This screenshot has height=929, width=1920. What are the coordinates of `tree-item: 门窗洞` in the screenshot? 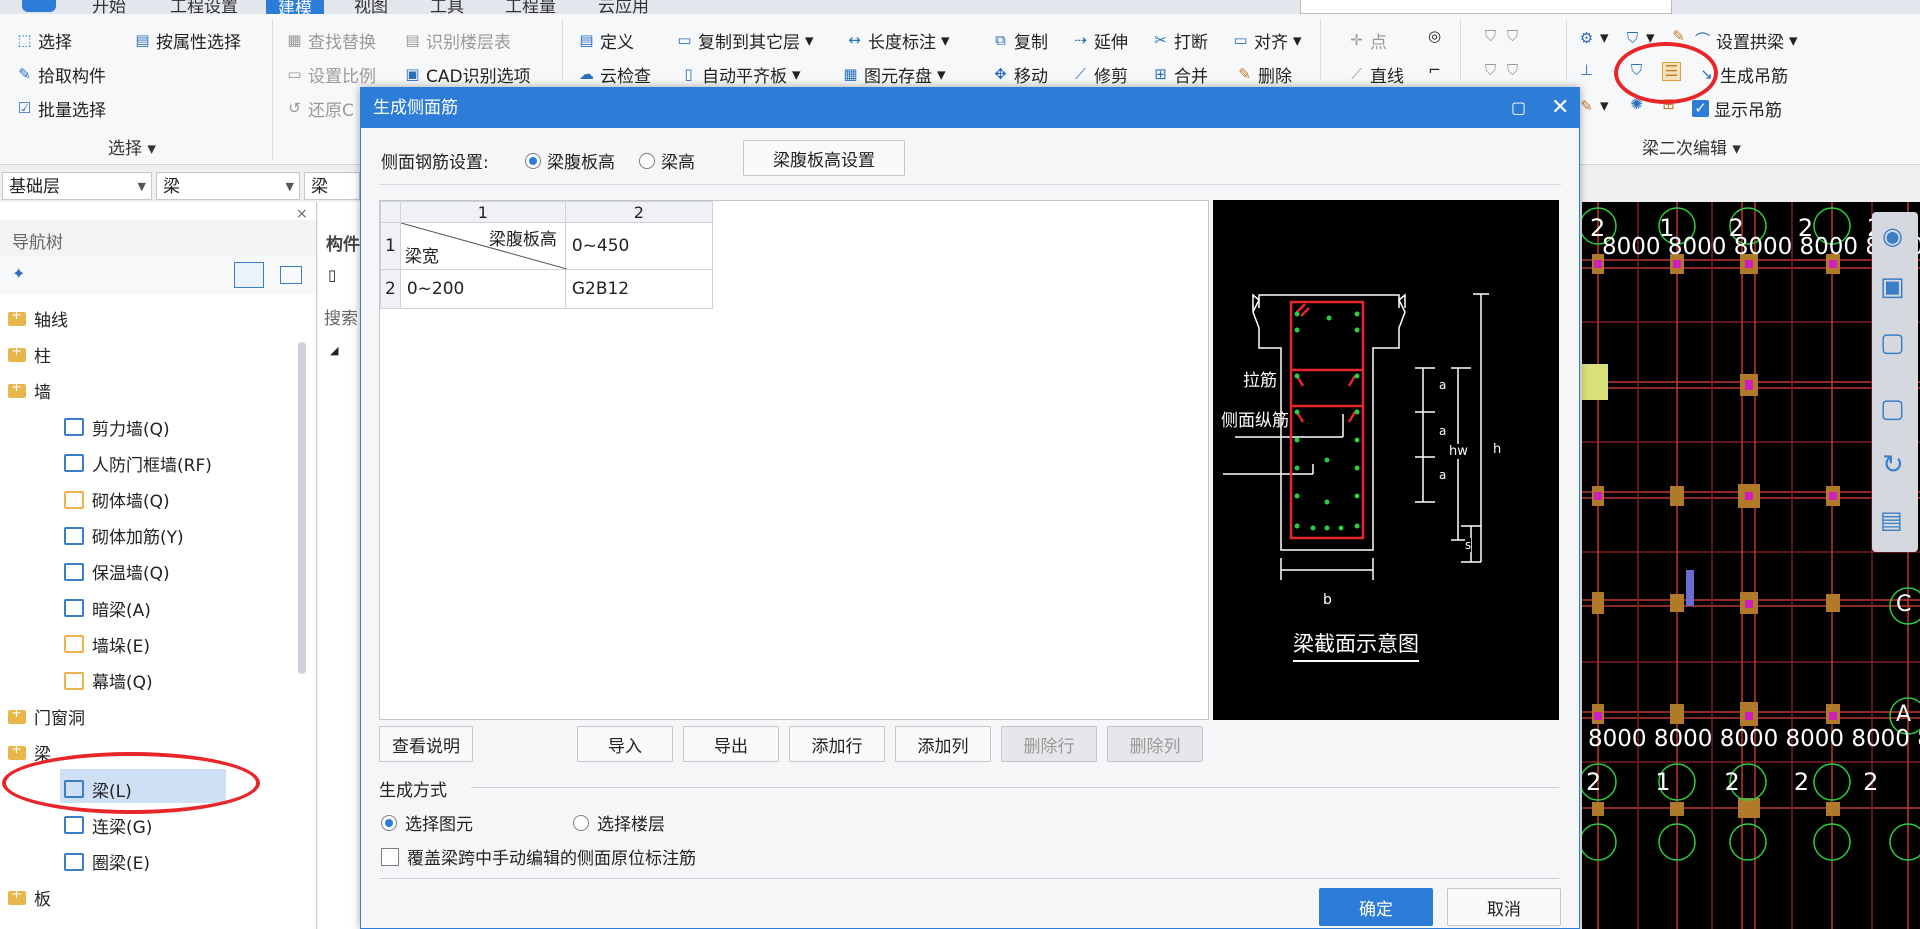 It's located at (46, 716).